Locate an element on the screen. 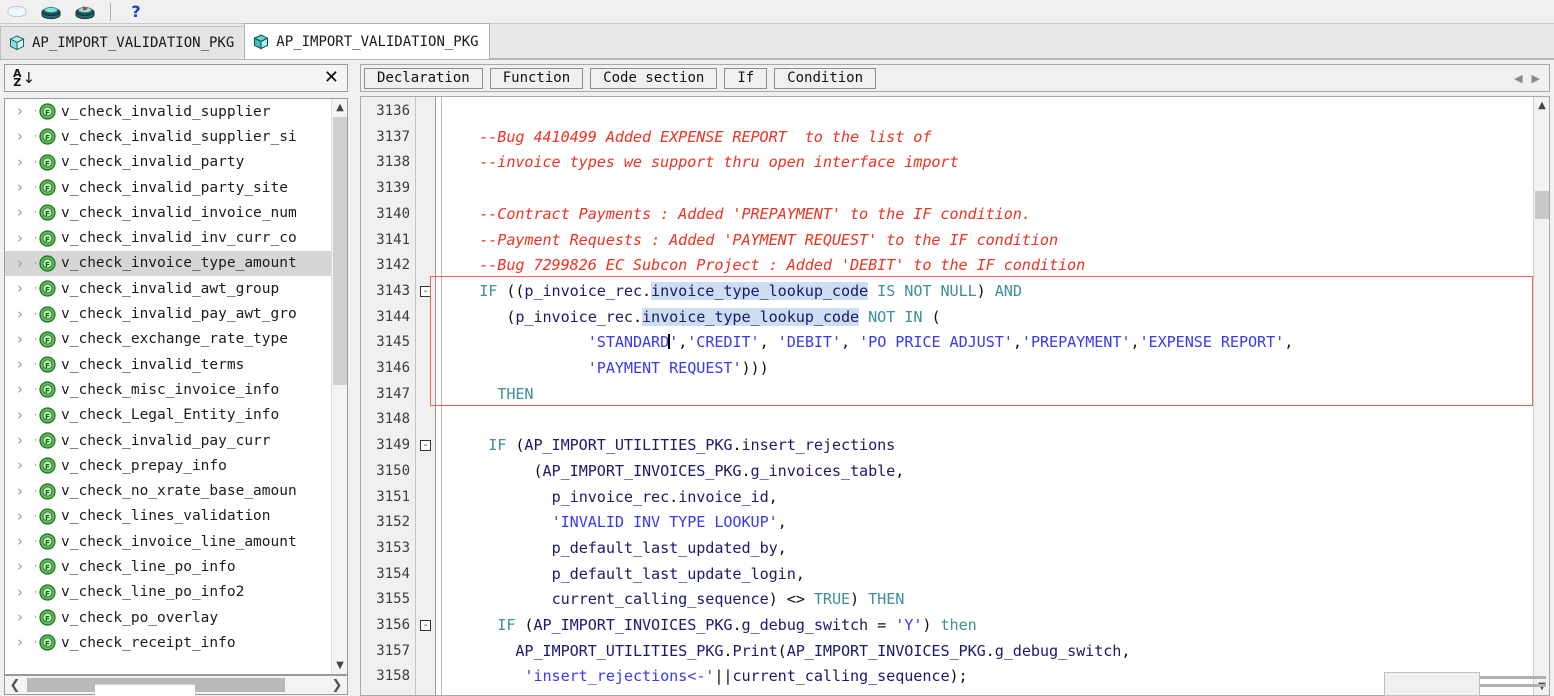 The width and height of the screenshot is (1554, 696). list-item: › · Fv_check_invalid_terms is located at coordinates (168, 364).